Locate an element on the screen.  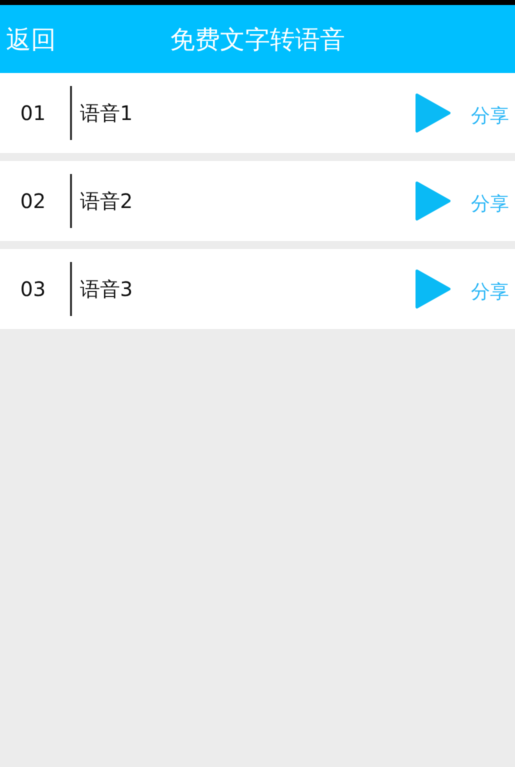
list-item: 01 语音1 分享 is located at coordinates (257, 113).